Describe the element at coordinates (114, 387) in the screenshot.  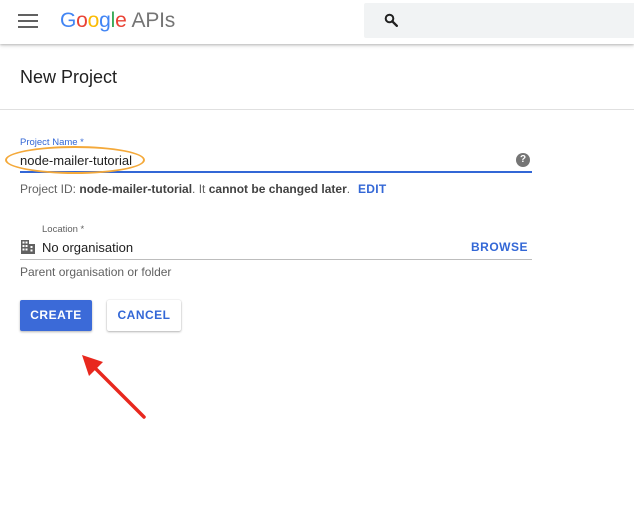
I see `red-arrow-annotation` at that location.